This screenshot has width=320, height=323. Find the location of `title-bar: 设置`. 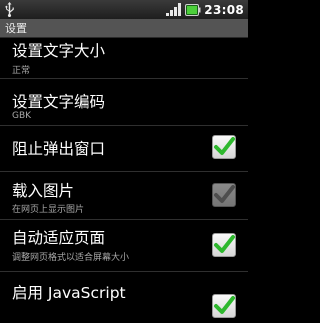

title-bar: 设置 is located at coordinates (124, 28).